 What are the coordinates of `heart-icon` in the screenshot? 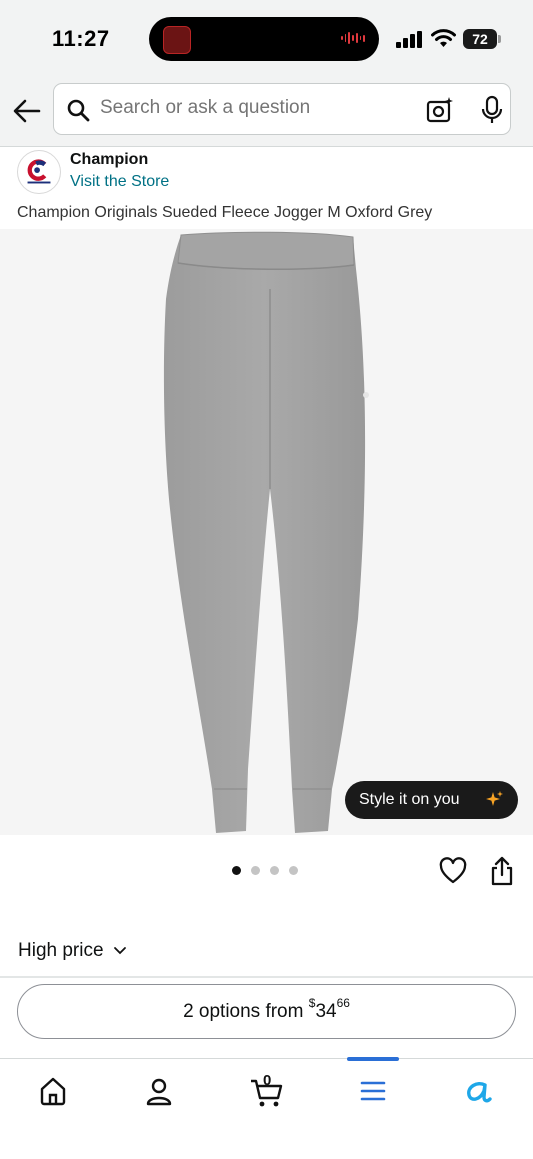 It's located at (453, 871).